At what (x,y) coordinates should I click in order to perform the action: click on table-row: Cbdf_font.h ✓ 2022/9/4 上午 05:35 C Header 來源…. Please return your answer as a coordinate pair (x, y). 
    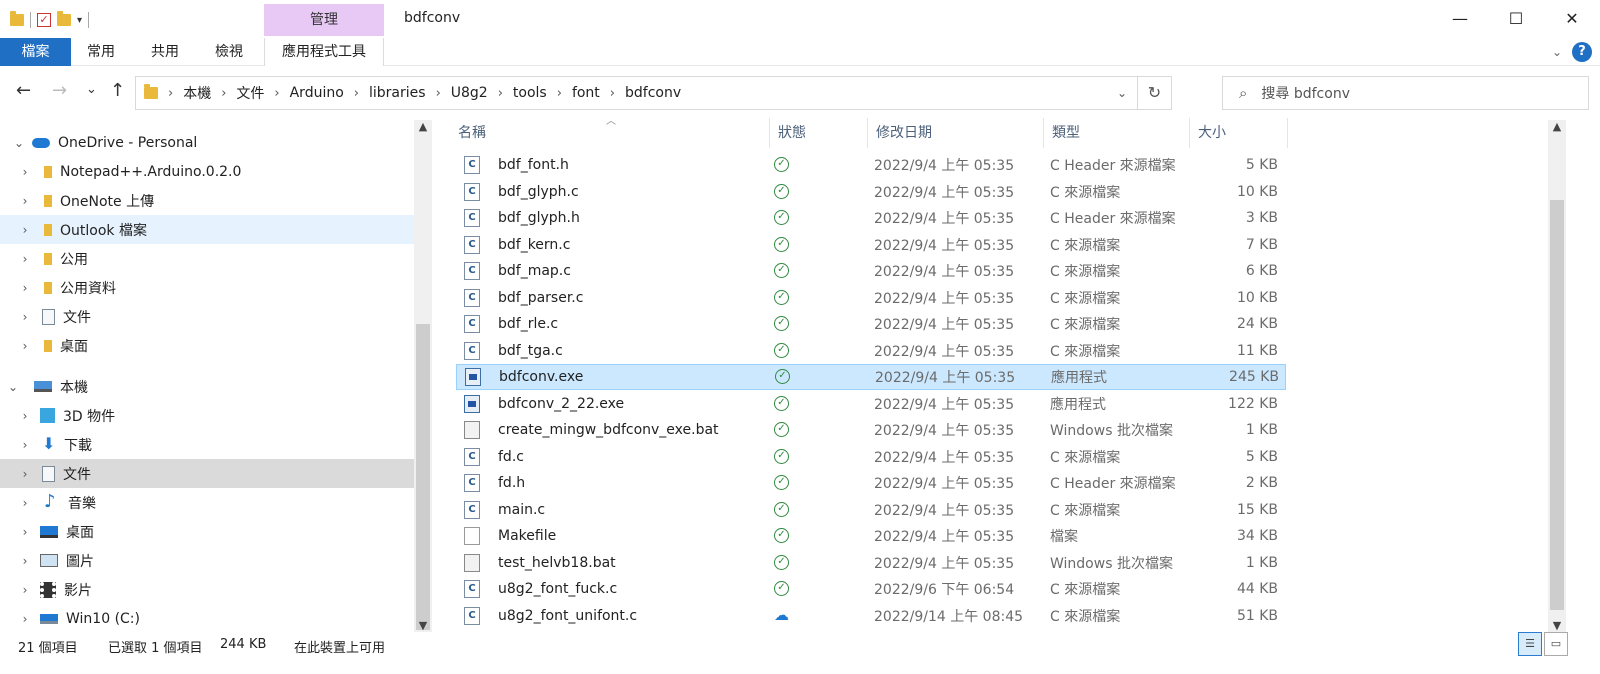
    Looking at the image, I should click on (871, 165).